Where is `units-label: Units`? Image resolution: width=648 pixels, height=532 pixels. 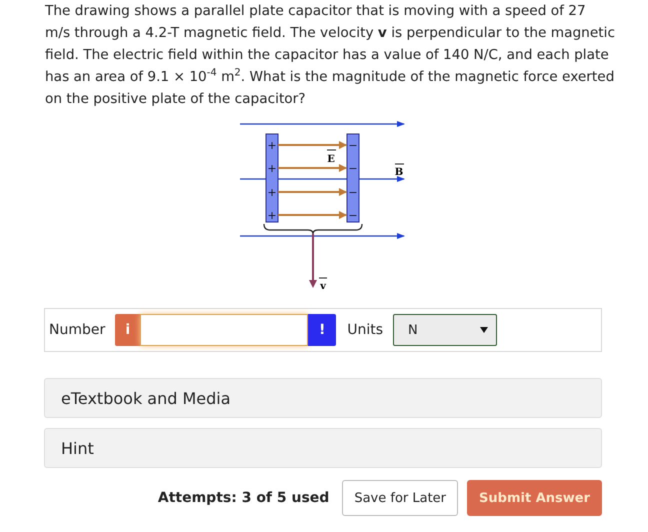
units-label: Units is located at coordinates (365, 330).